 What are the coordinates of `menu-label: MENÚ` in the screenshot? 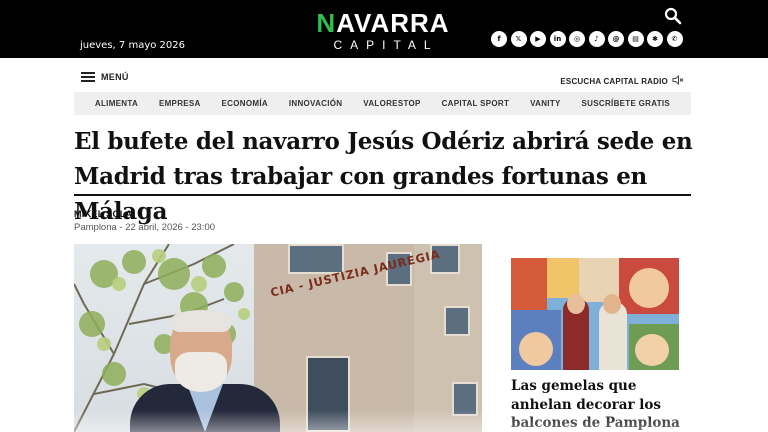 It's located at (115, 77).